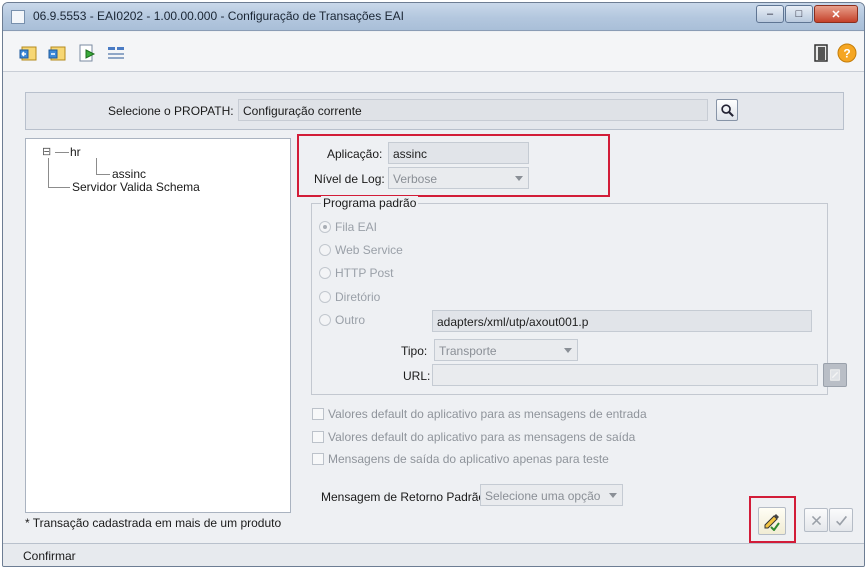  I want to click on nivel-log-value: Verbose, so click(415, 179).